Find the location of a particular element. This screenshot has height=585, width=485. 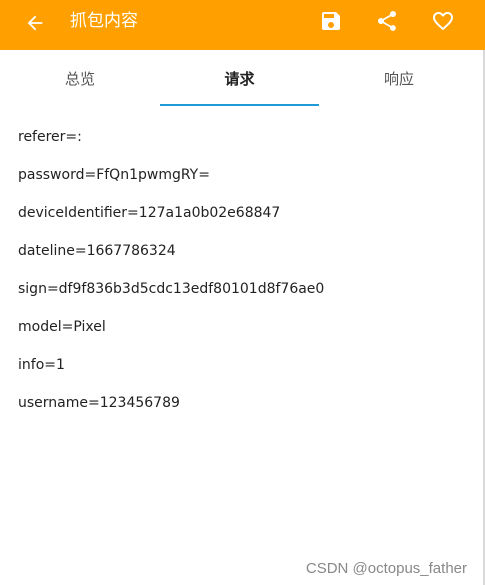

param-password: password=FfQn1pwmgRY= is located at coordinates (114, 175).